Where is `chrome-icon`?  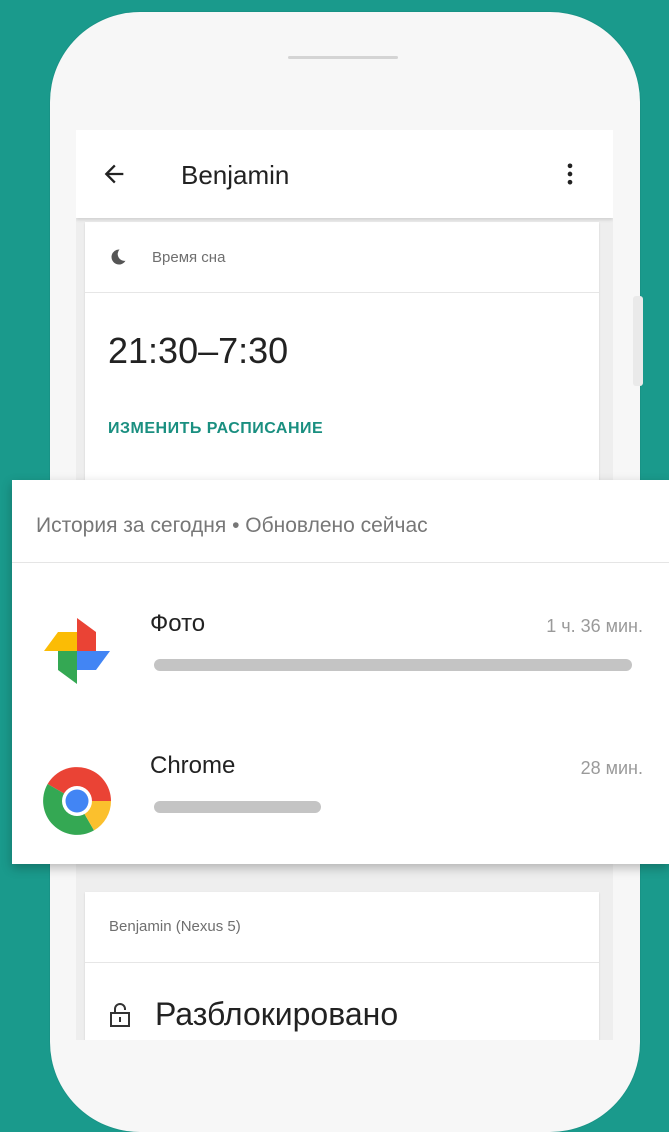 chrome-icon is located at coordinates (77, 801).